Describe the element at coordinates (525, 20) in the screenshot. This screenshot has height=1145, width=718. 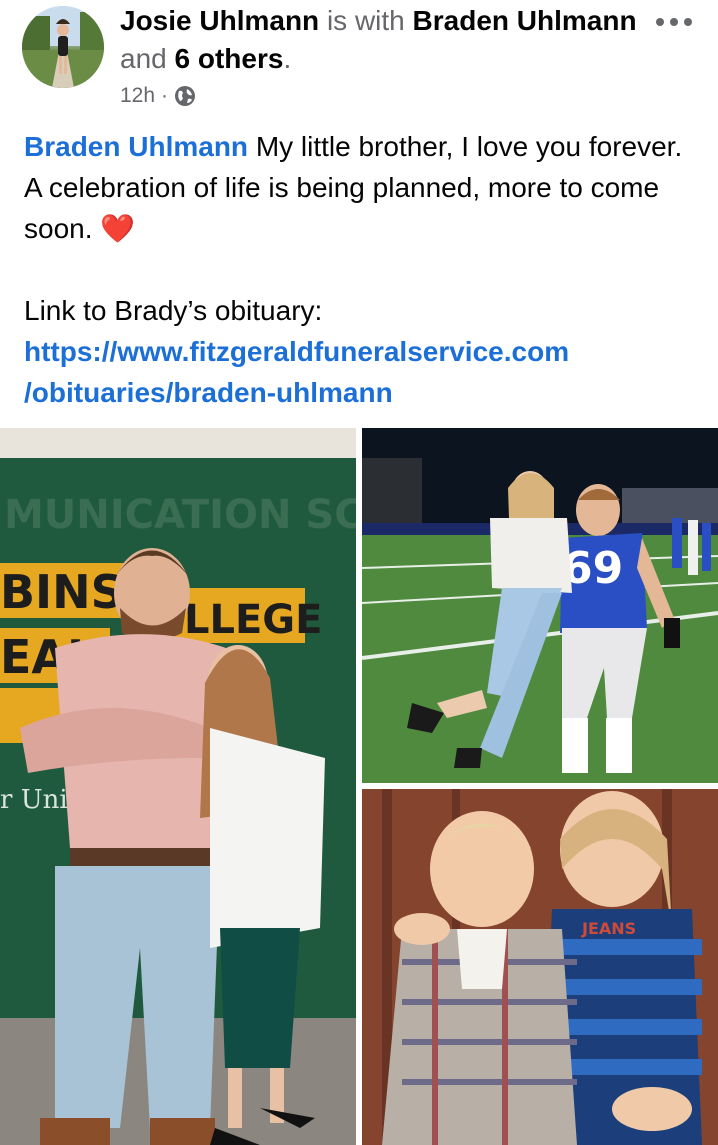
I see `tagged-name: Braden Uhlmann` at that location.